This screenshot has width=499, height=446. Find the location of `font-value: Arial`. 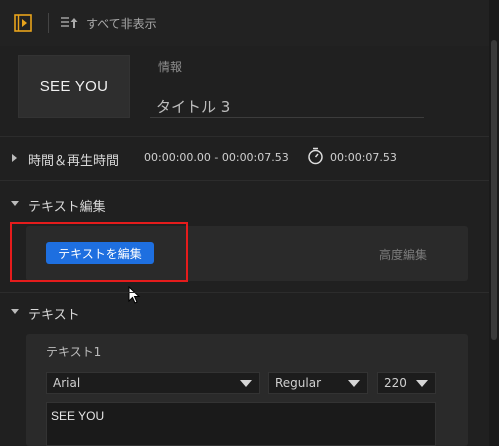

font-value: Arial is located at coordinates (67, 383).